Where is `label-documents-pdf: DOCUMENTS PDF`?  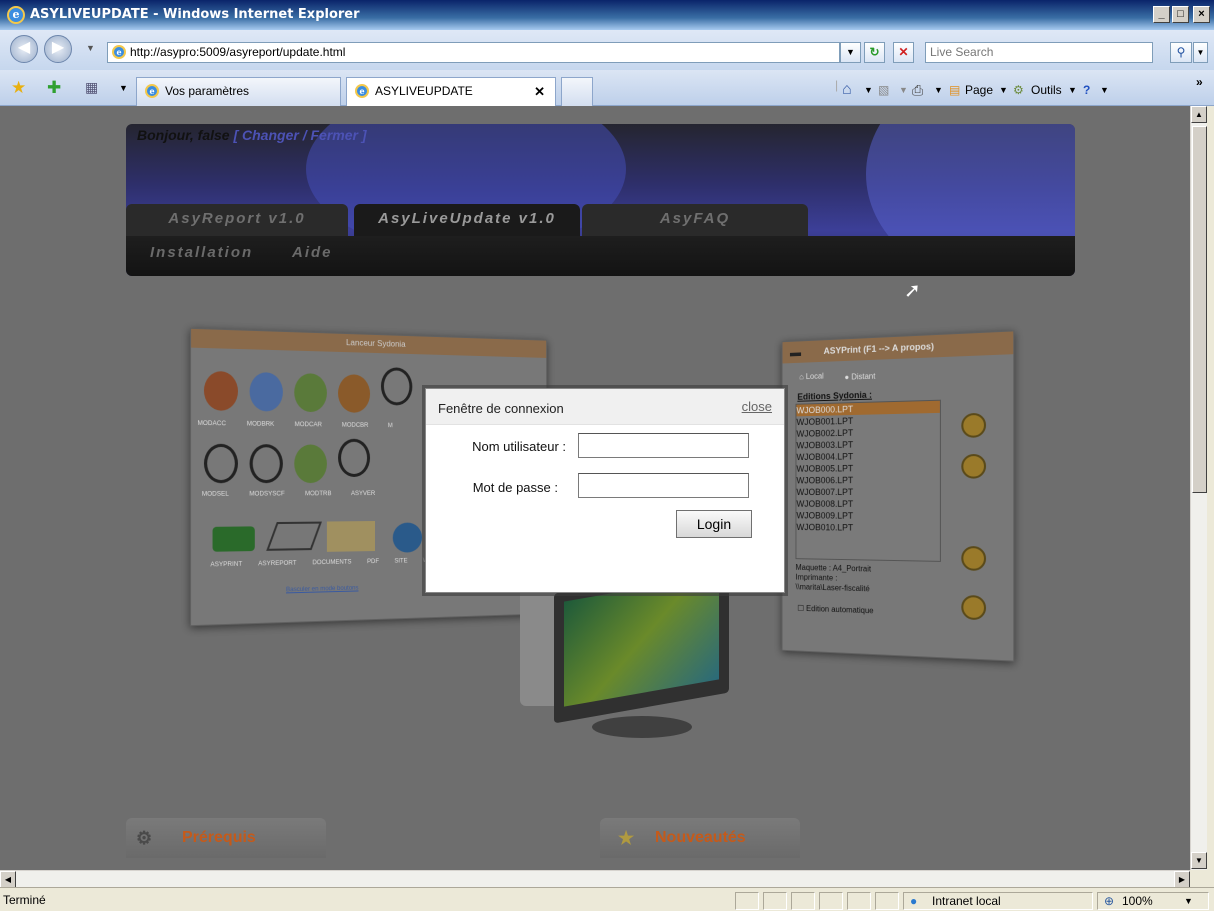
label-documents-pdf: DOCUMENTS PDF is located at coordinates (346, 562).